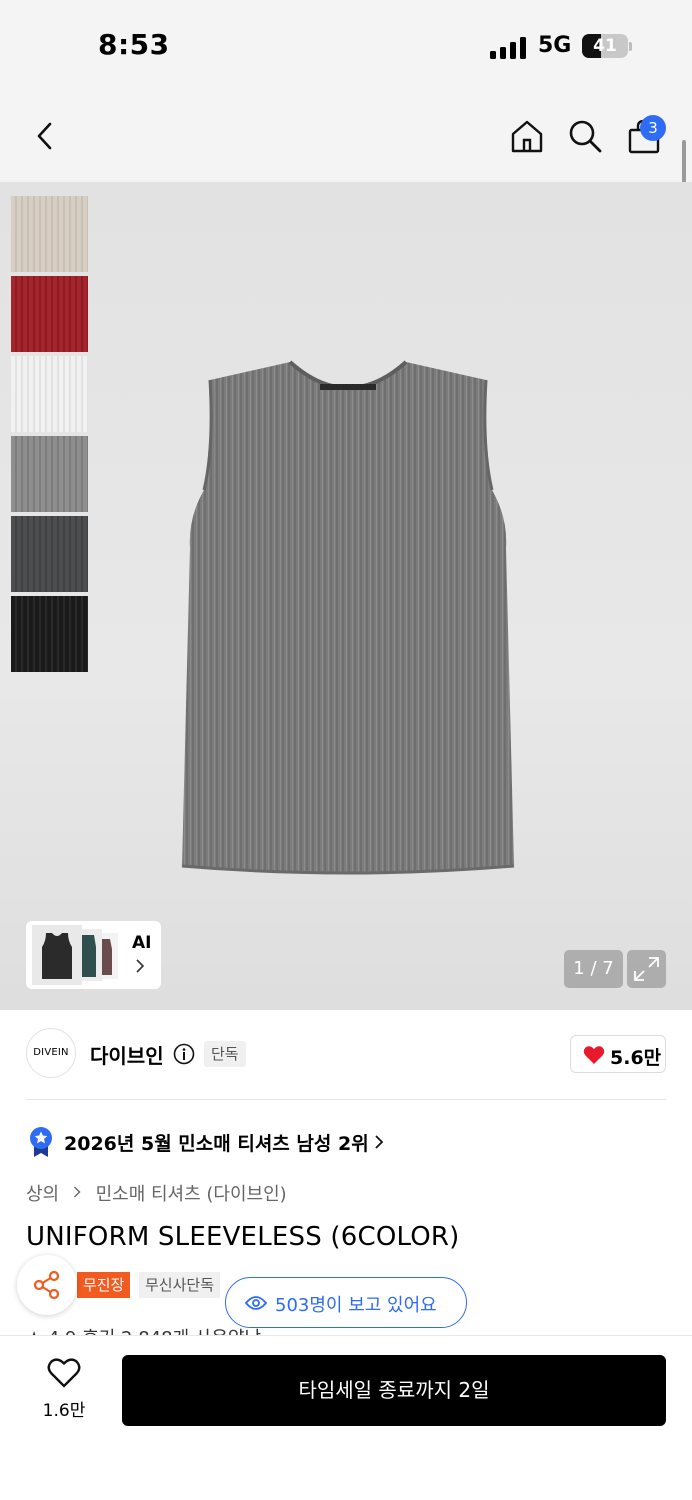 The height and width of the screenshot is (1500, 692). What do you see at coordinates (184, 1054) in the screenshot?
I see `info-icon` at bounding box center [184, 1054].